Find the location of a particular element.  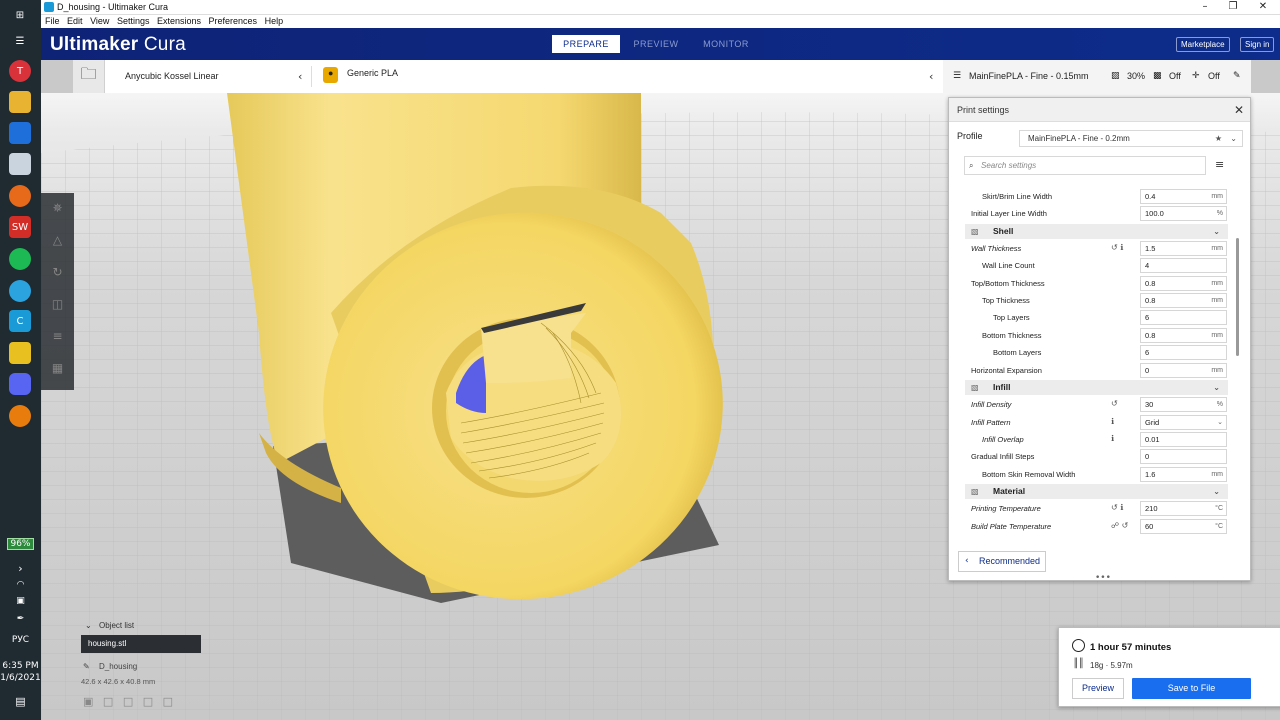

rotate-tool-icon: ↻ is located at coordinates (57, 272).